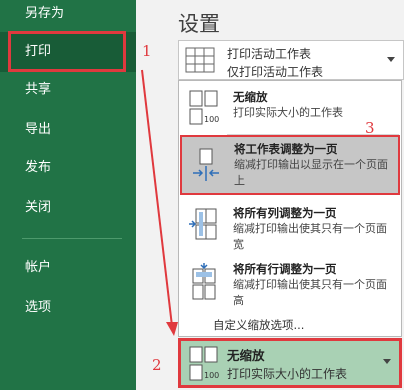  I want to click on nav-export: 导出, so click(68, 130).